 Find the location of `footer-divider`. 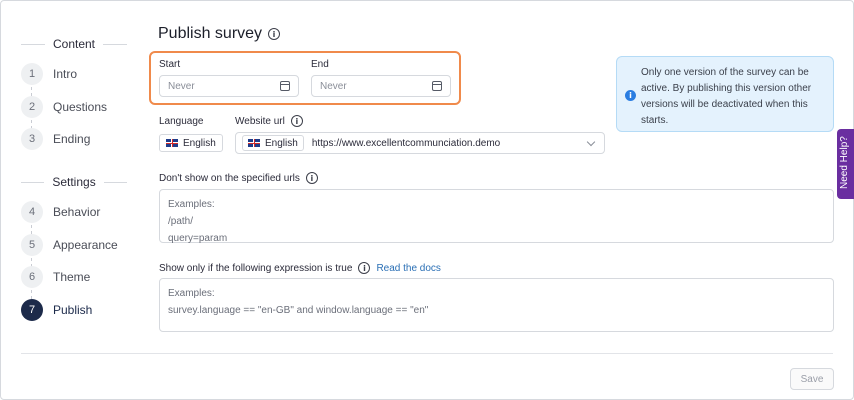

footer-divider is located at coordinates (427, 353).